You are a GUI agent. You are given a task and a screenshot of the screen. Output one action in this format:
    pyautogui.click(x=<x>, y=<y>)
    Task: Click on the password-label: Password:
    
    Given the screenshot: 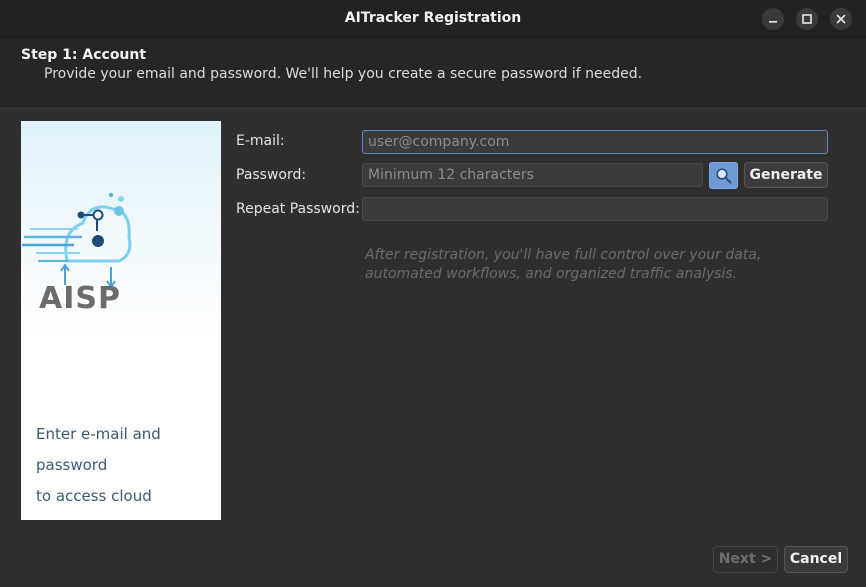 What is the action you would take?
    pyautogui.click(x=271, y=175)
    